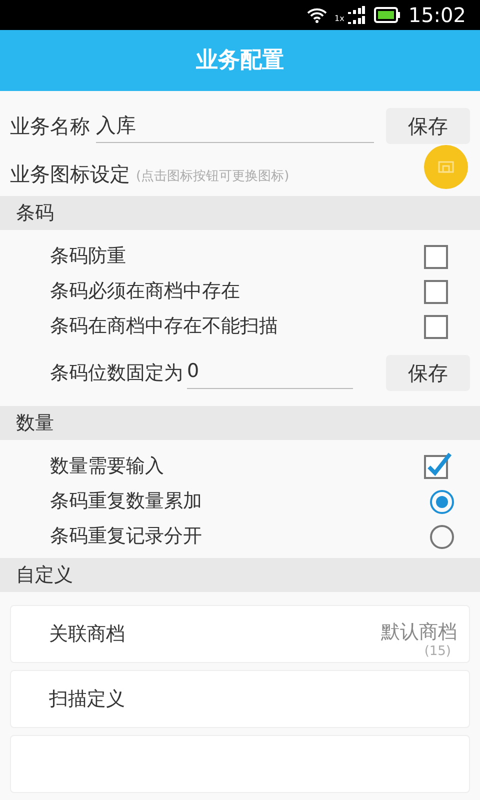 This screenshot has width=480, height=800. What do you see at coordinates (88, 257) in the screenshot?
I see `option-label: 条码防重` at bounding box center [88, 257].